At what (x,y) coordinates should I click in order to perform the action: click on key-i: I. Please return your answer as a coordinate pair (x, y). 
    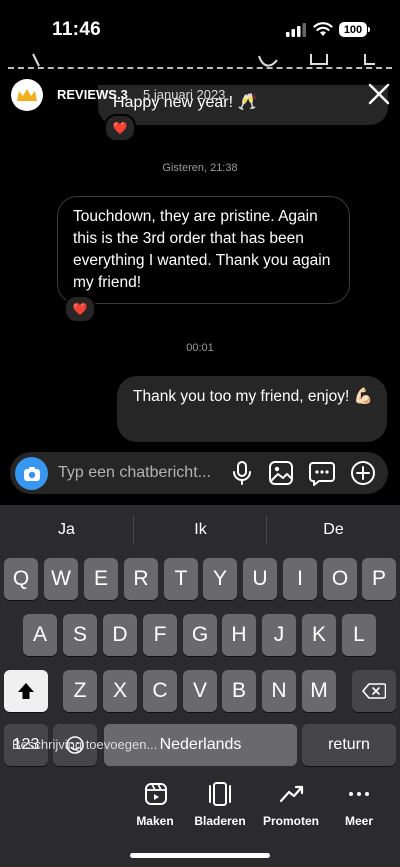
    Looking at the image, I should click on (300, 579).